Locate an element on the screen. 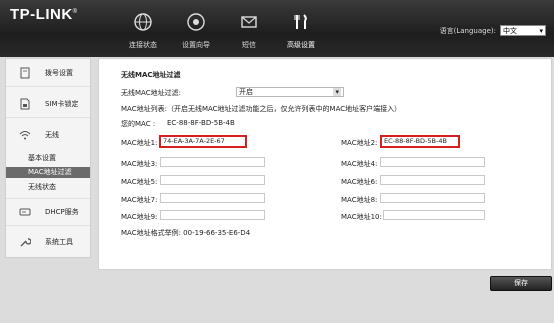 This screenshot has width=554, height=323. sidebar-item-label: 拨号设置 is located at coordinates (59, 72).